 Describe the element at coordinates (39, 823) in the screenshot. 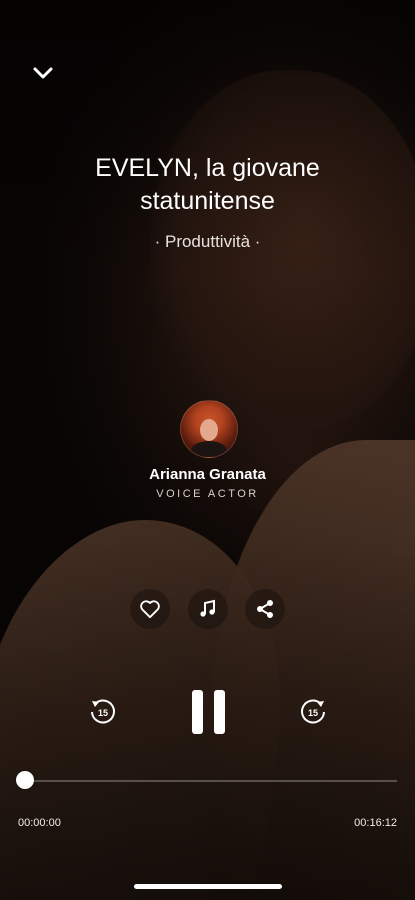

I see `current-time: 00:00:00` at that location.